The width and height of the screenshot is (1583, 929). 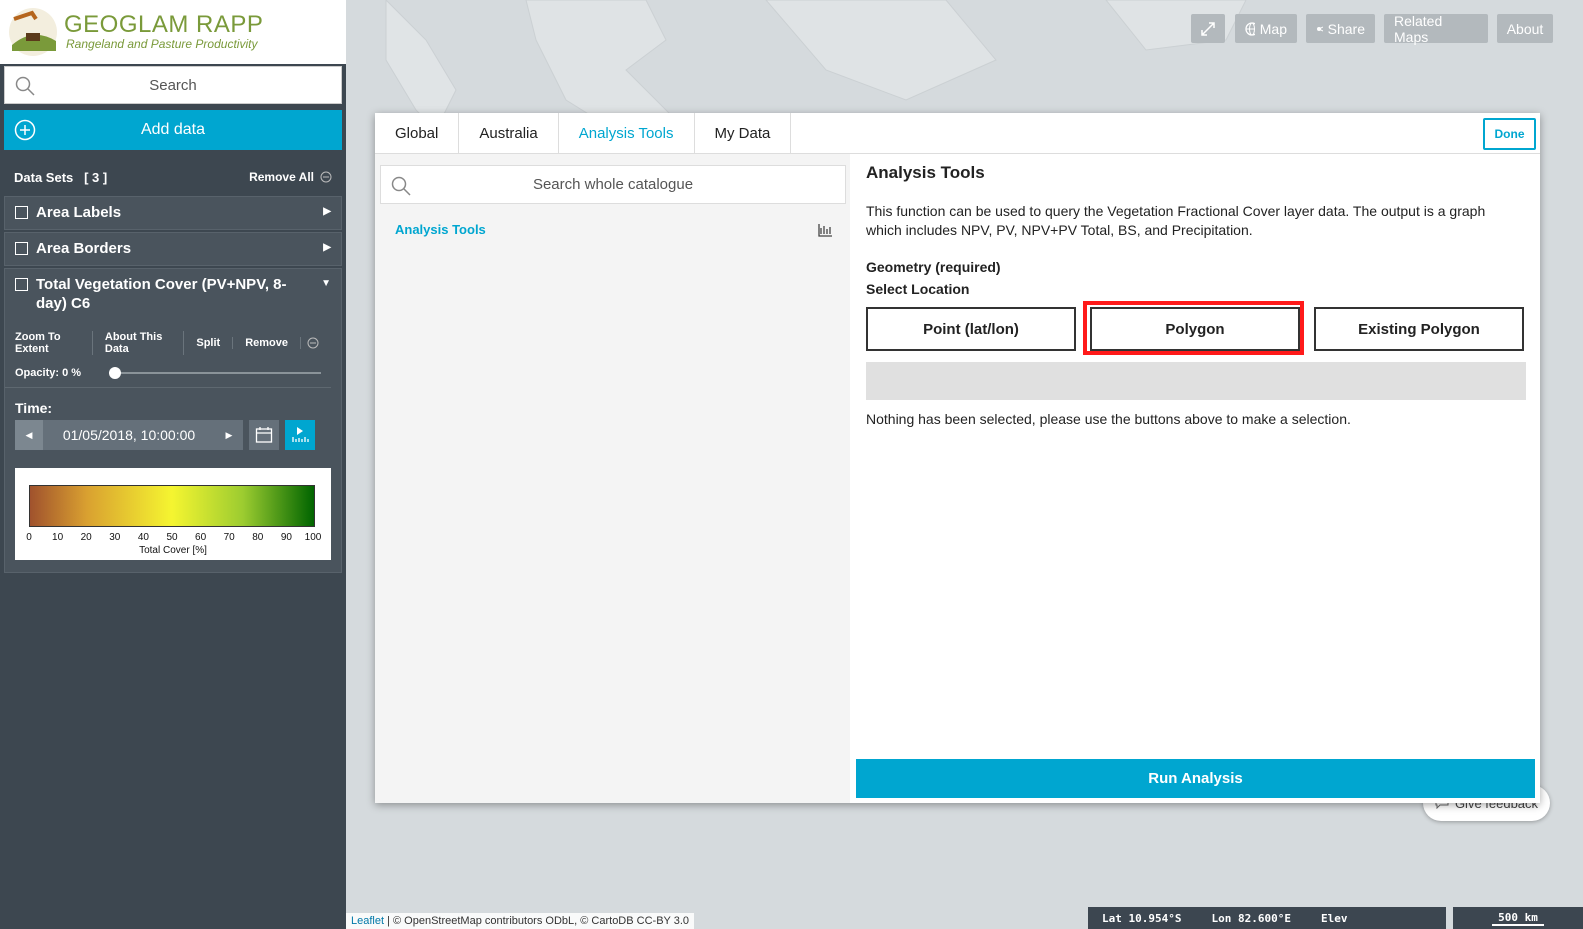 I want to click on panel-title: Analysis Tools, so click(x=925, y=172).